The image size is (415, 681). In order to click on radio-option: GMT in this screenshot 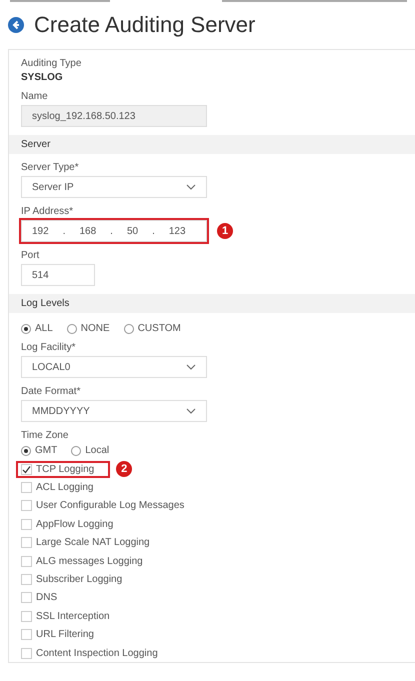, I will do `click(39, 450)`.